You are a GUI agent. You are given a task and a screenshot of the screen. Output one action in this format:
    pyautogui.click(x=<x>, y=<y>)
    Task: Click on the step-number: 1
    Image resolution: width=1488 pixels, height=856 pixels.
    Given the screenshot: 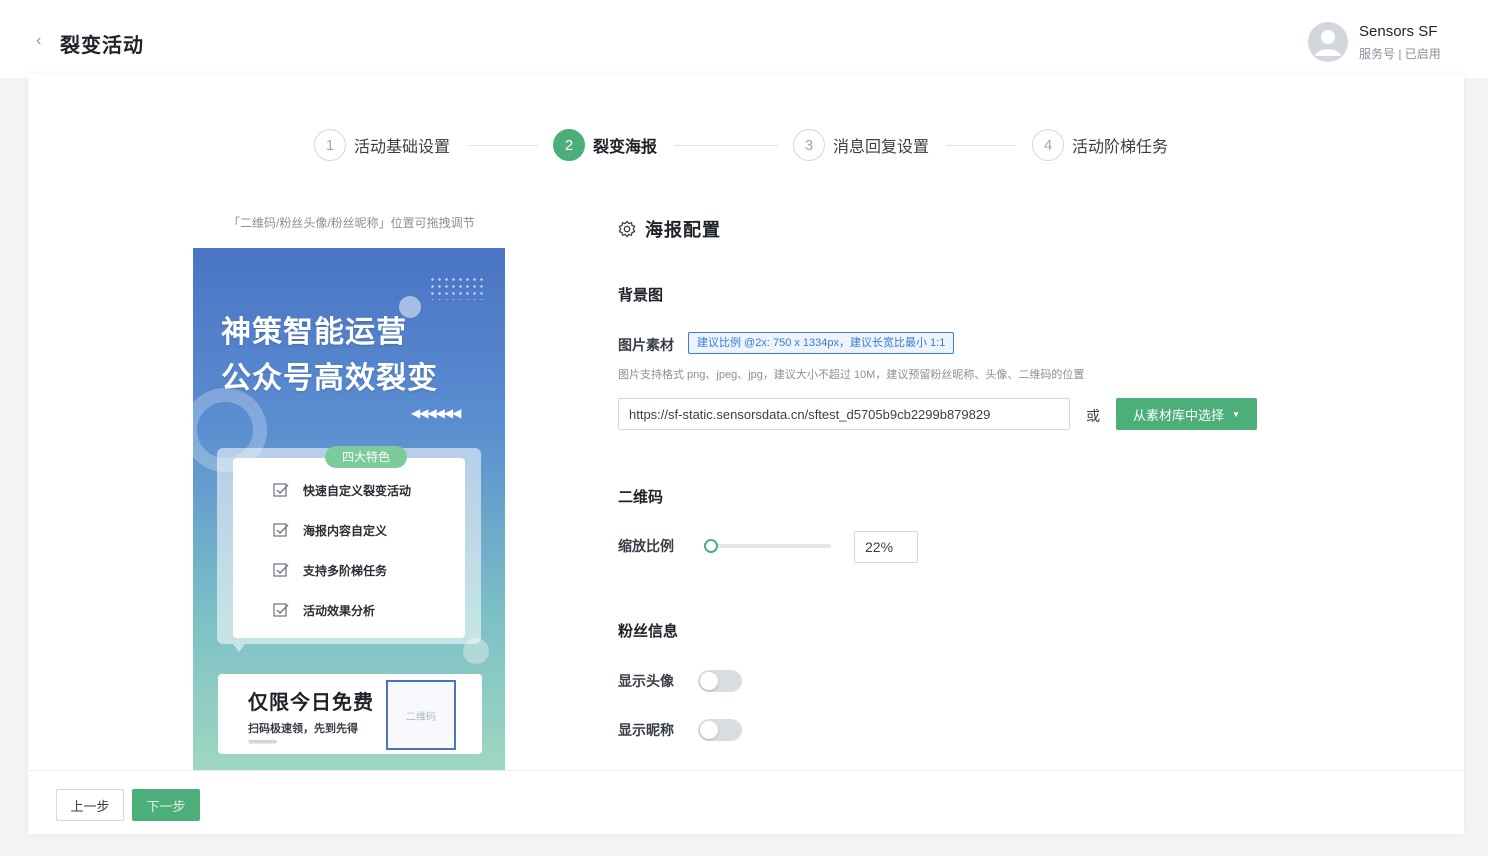 What is the action you would take?
    pyautogui.click(x=330, y=145)
    